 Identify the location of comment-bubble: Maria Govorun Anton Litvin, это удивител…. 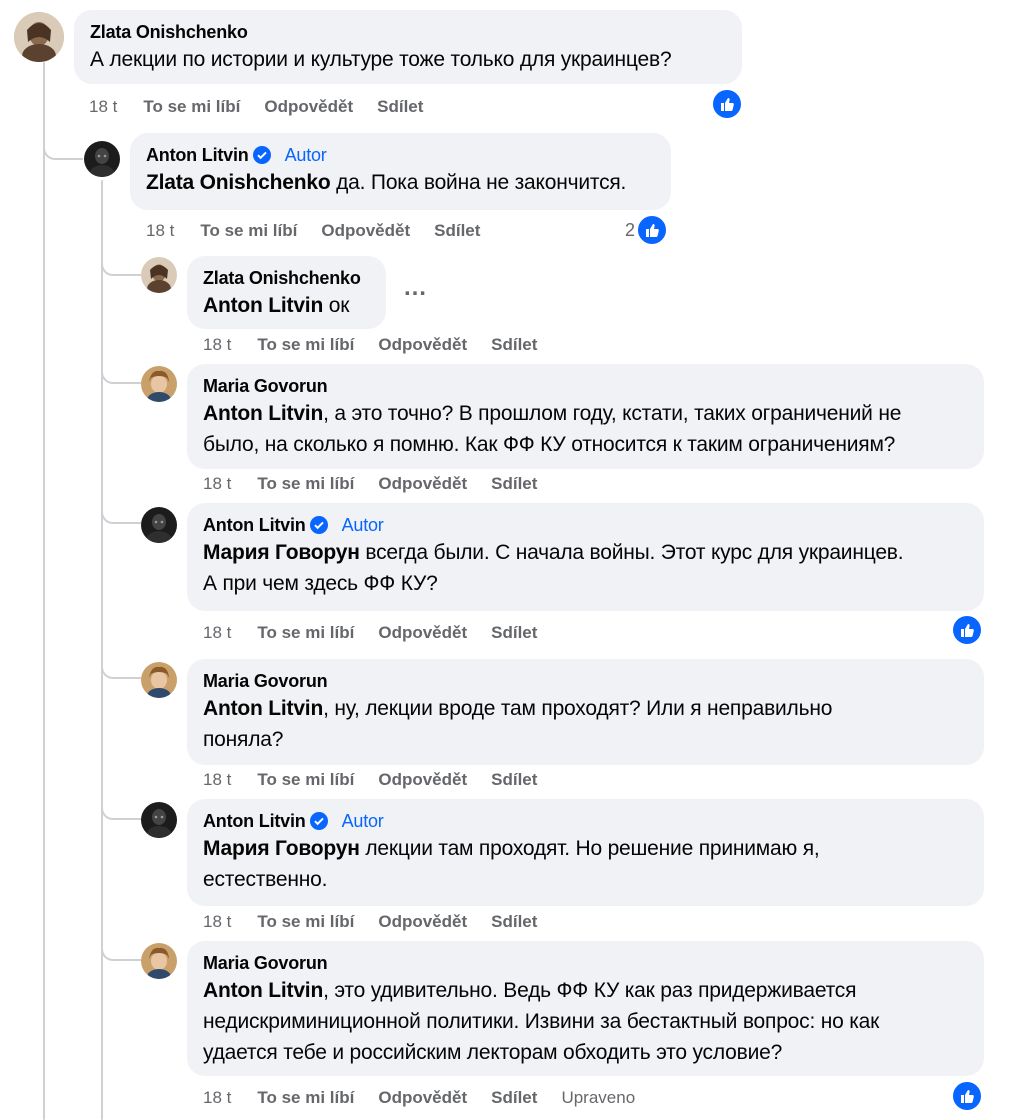
(585, 1008).